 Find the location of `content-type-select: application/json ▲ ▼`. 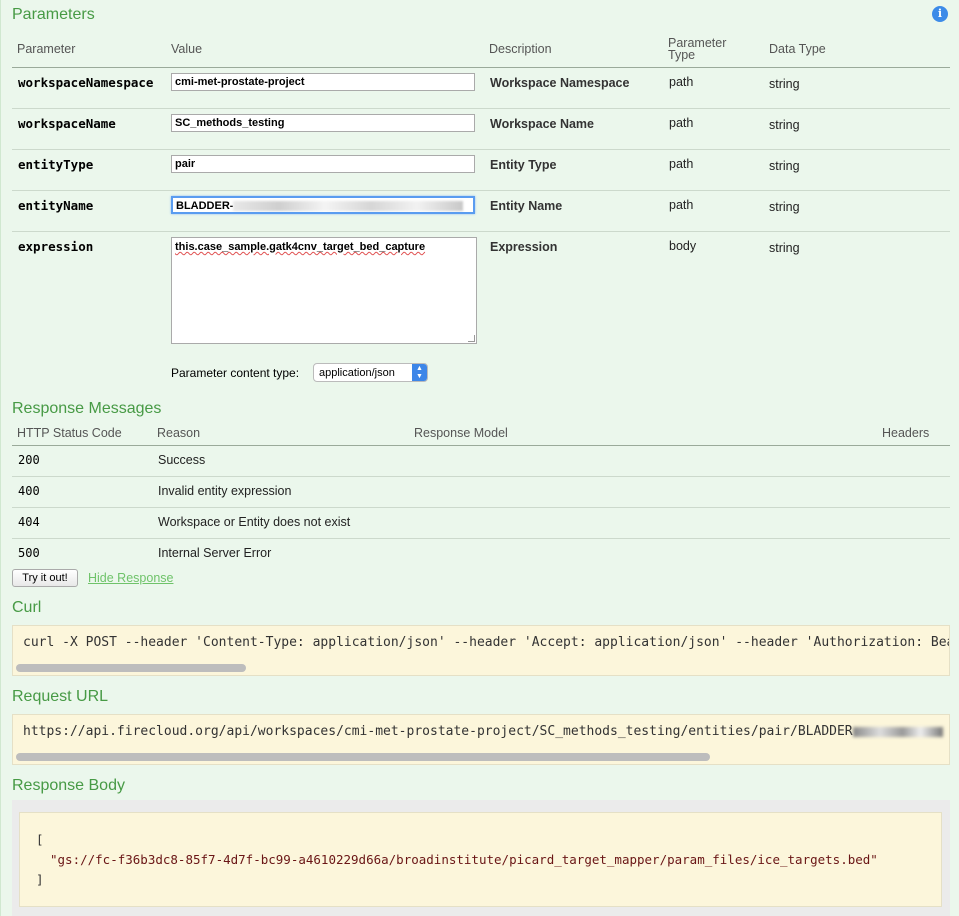

content-type-select: application/json ▲ ▼ is located at coordinates (370, 372).